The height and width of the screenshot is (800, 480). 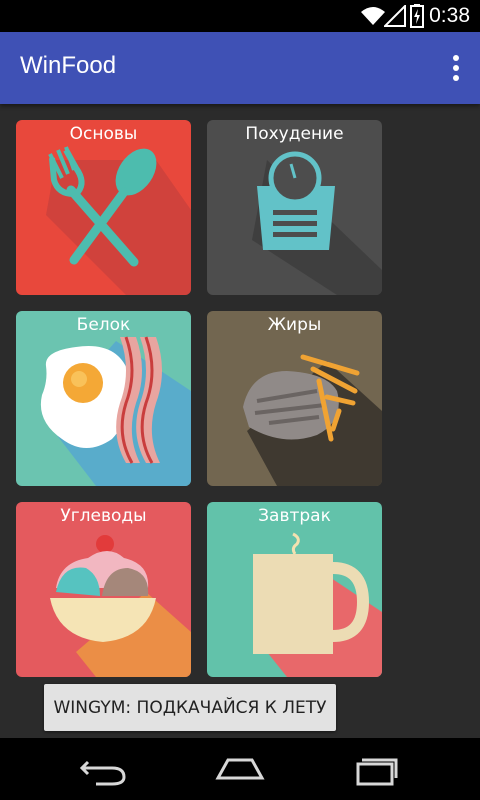 What do you see at coordinates (103, 516) in the screenshot?
I see `tile-label: Углеводы` at bounding box center [103, 516].